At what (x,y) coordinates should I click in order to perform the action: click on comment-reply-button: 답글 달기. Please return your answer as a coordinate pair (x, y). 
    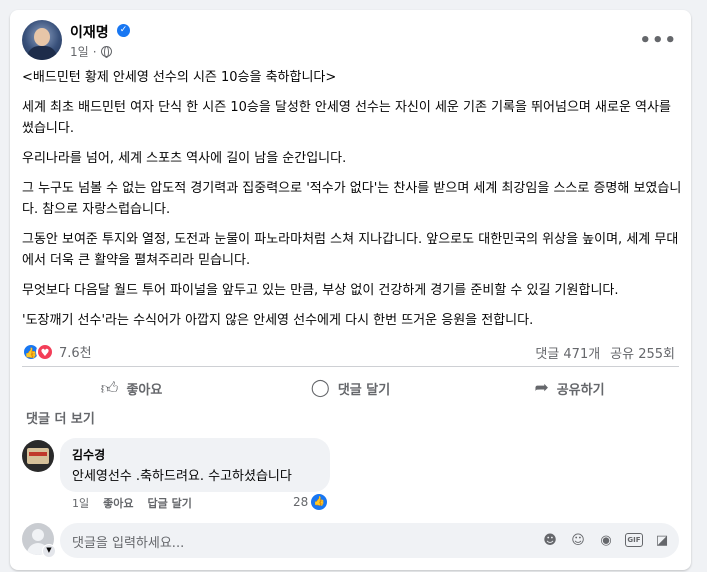
    Looking at the image, I should click on (170, 503).